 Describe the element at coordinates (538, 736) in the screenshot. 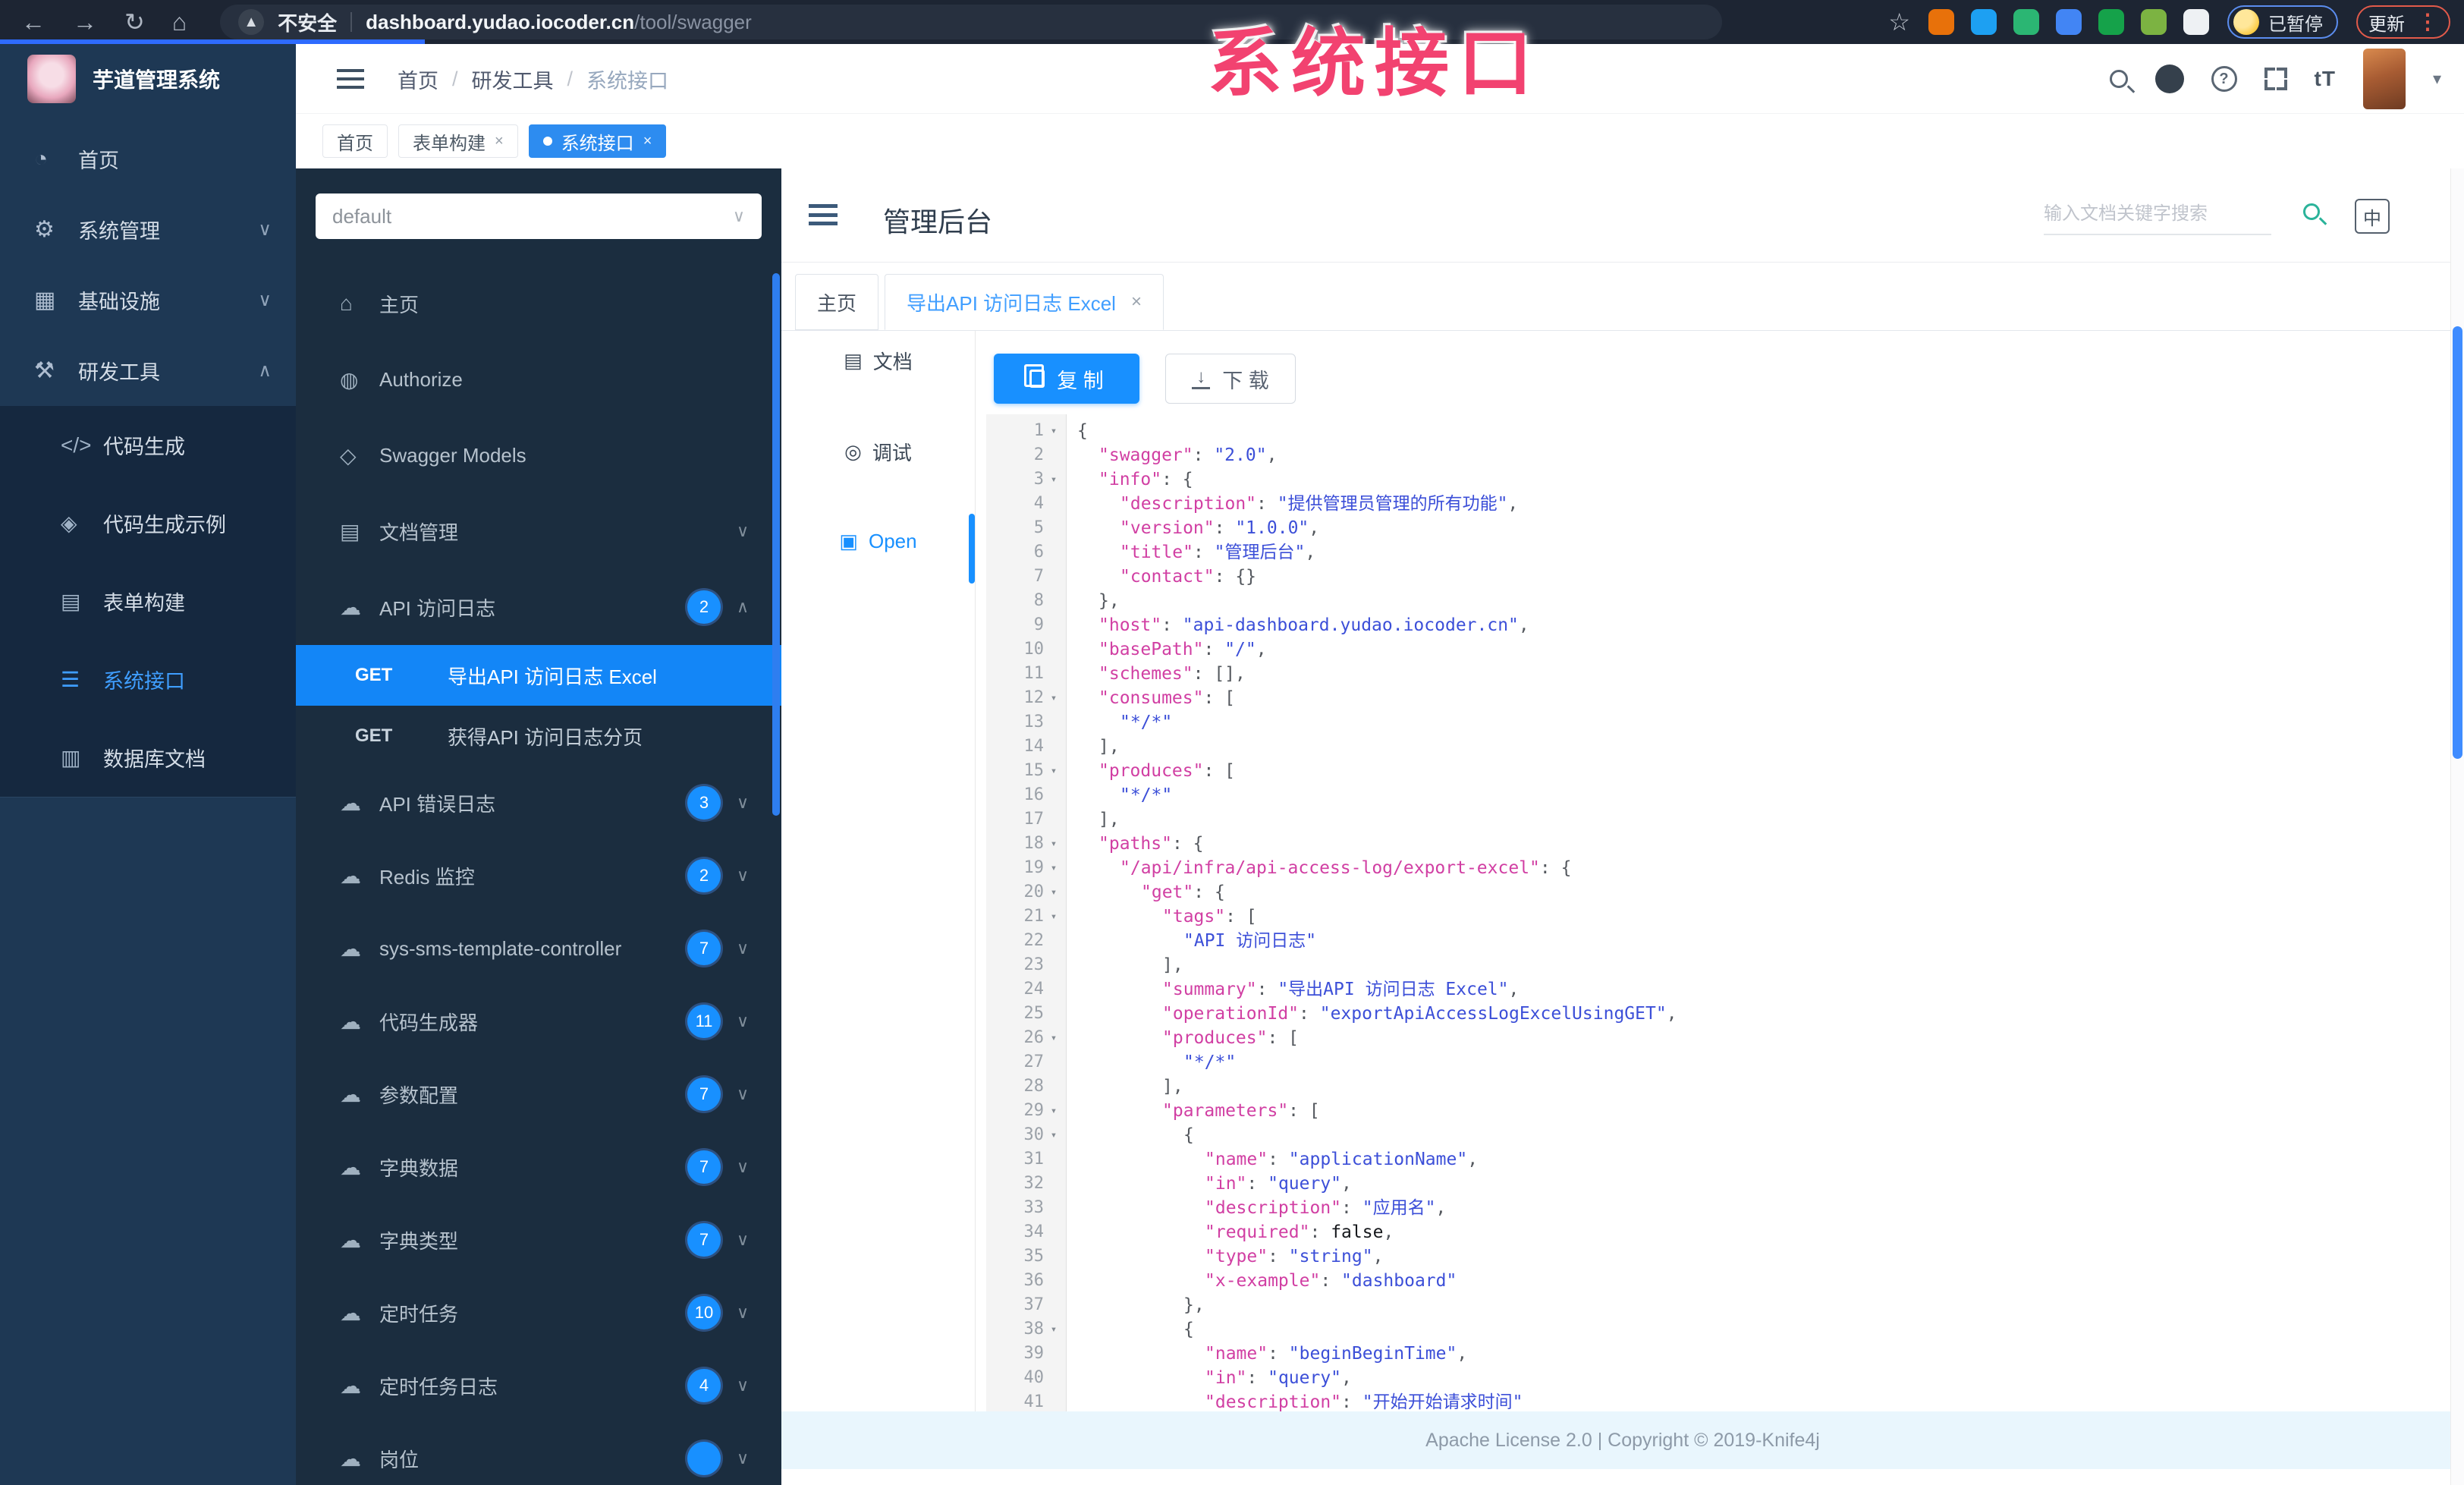

I see `api-endpoint-获得API 访问日志分页: GET 获得API 访问日志分页` at that location.